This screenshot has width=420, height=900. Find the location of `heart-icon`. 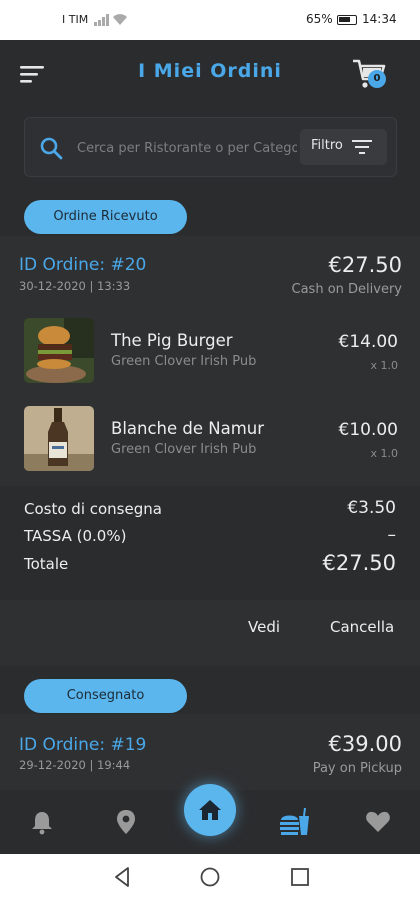

heart-icon is located at coordinates (378, 822).